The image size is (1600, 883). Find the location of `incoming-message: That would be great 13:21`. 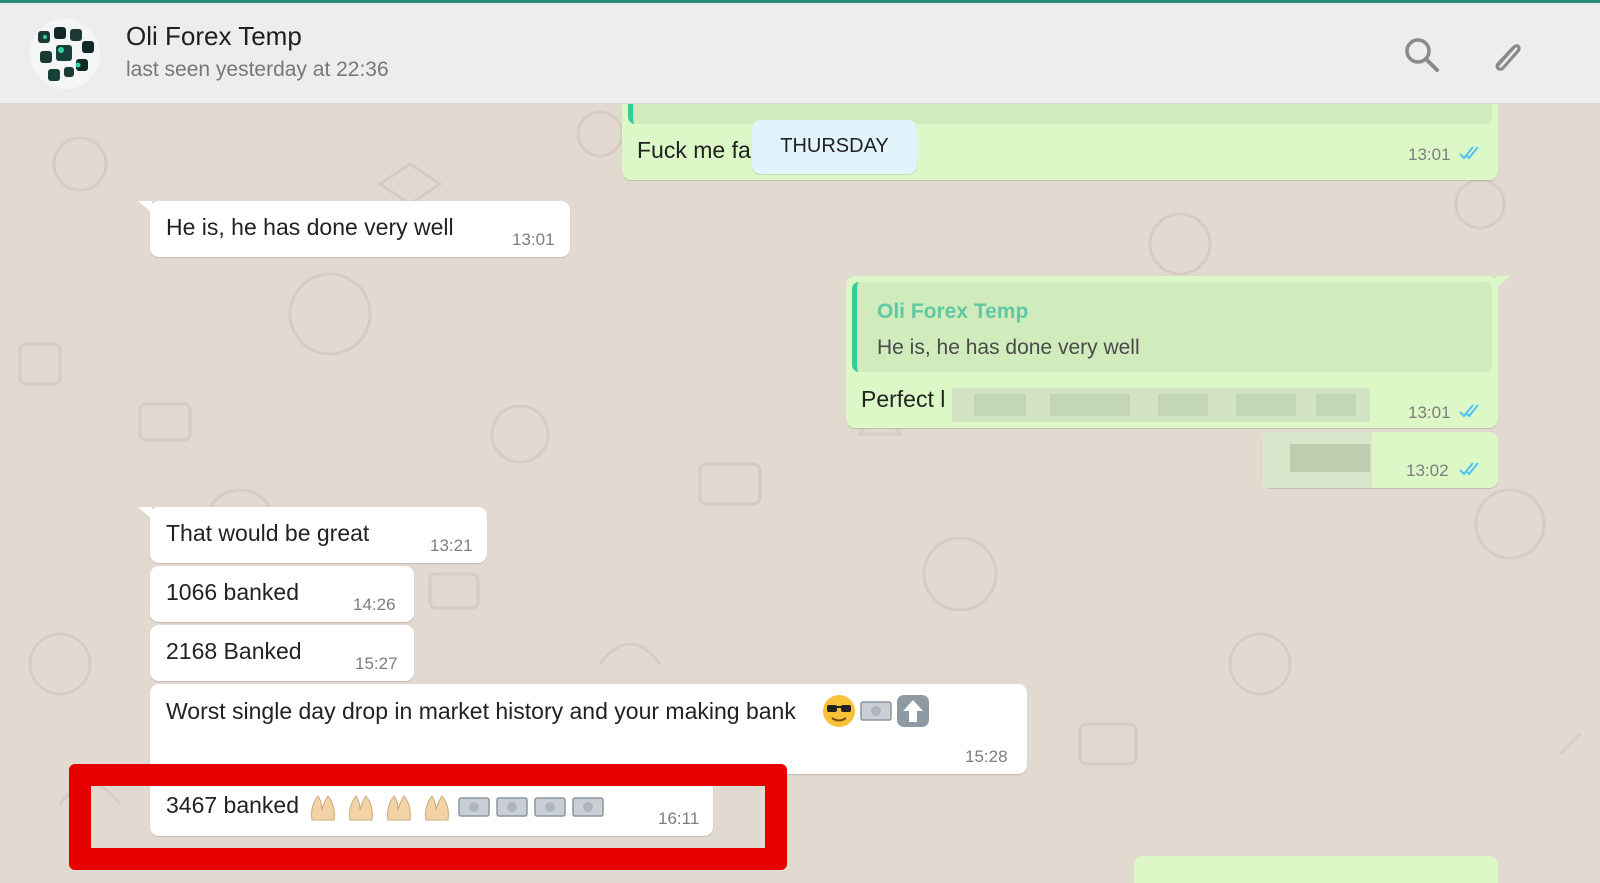

incoming-message: That would be great 13:21 is located at coordinates (318, 535).